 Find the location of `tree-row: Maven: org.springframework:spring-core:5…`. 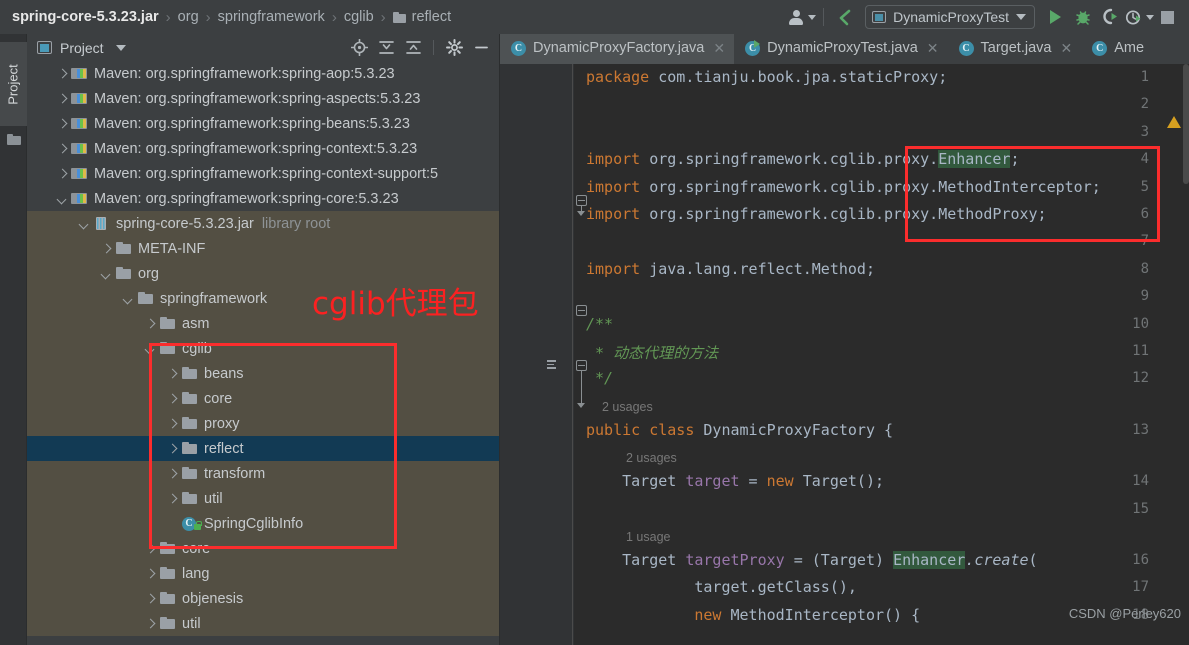

tree-row: Maven: org.springframework:spring-core:5… is located at coordinates (263, 198).